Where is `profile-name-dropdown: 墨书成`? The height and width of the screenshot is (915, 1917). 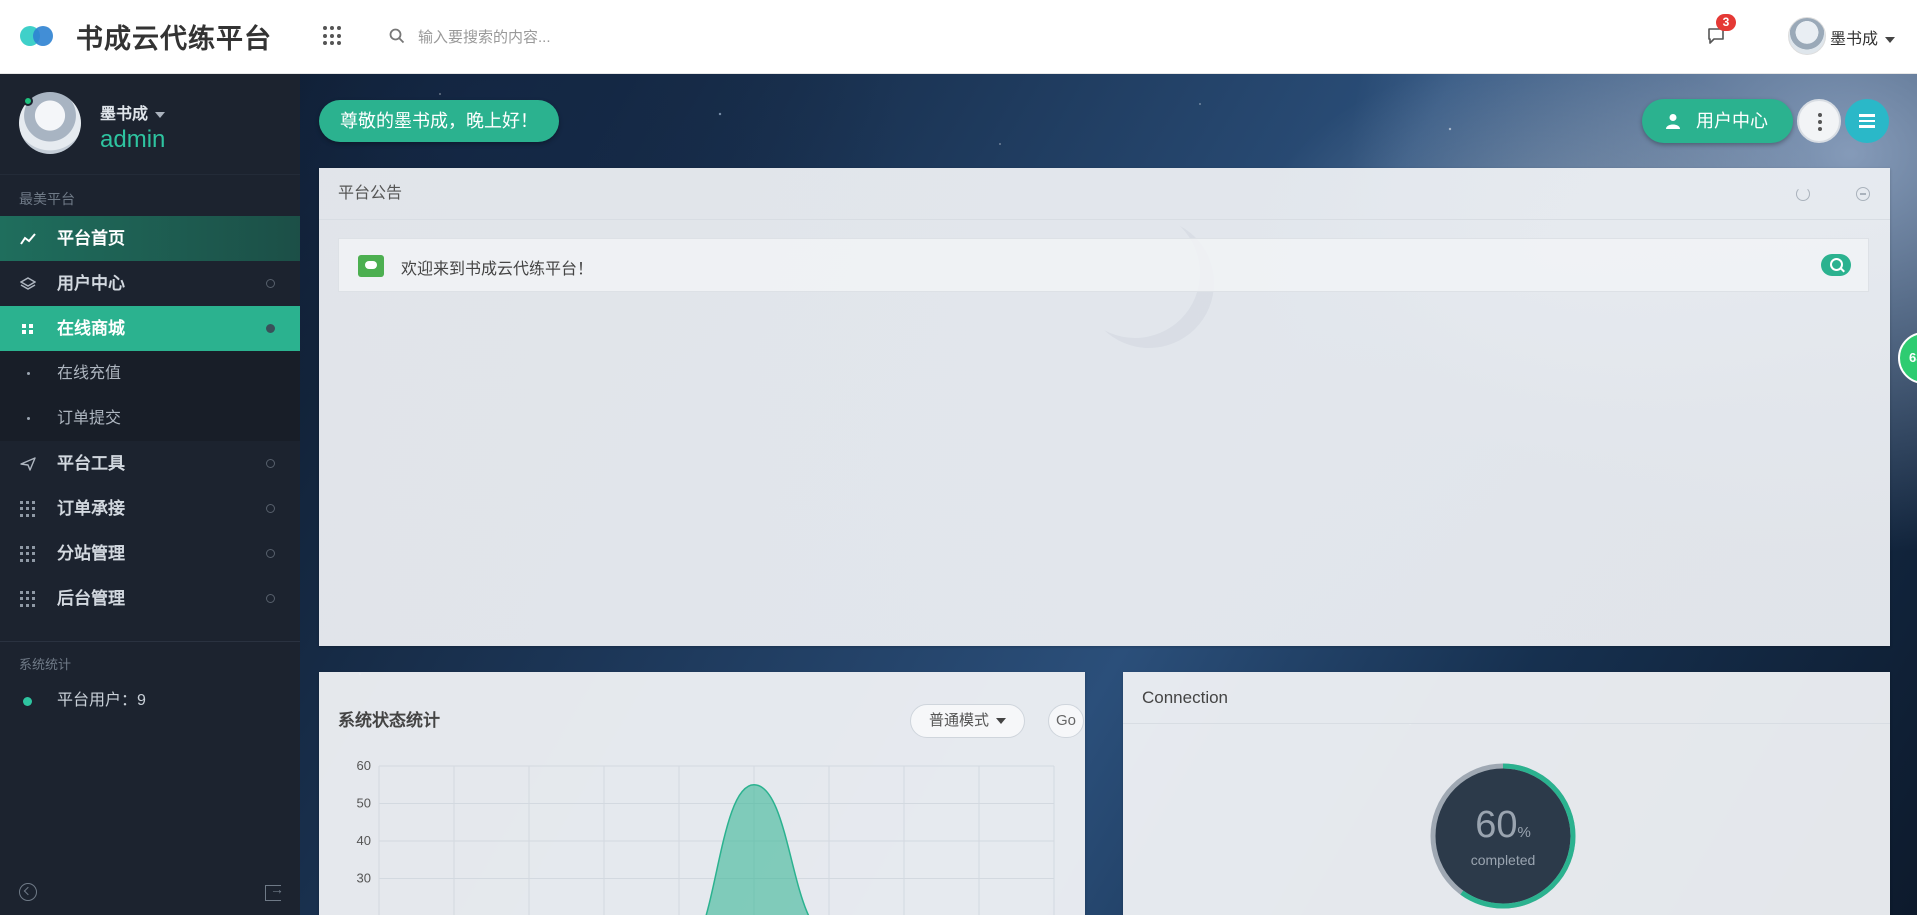
profile-name-dropdown: 墨书成 is located at coordinates (133, 112).